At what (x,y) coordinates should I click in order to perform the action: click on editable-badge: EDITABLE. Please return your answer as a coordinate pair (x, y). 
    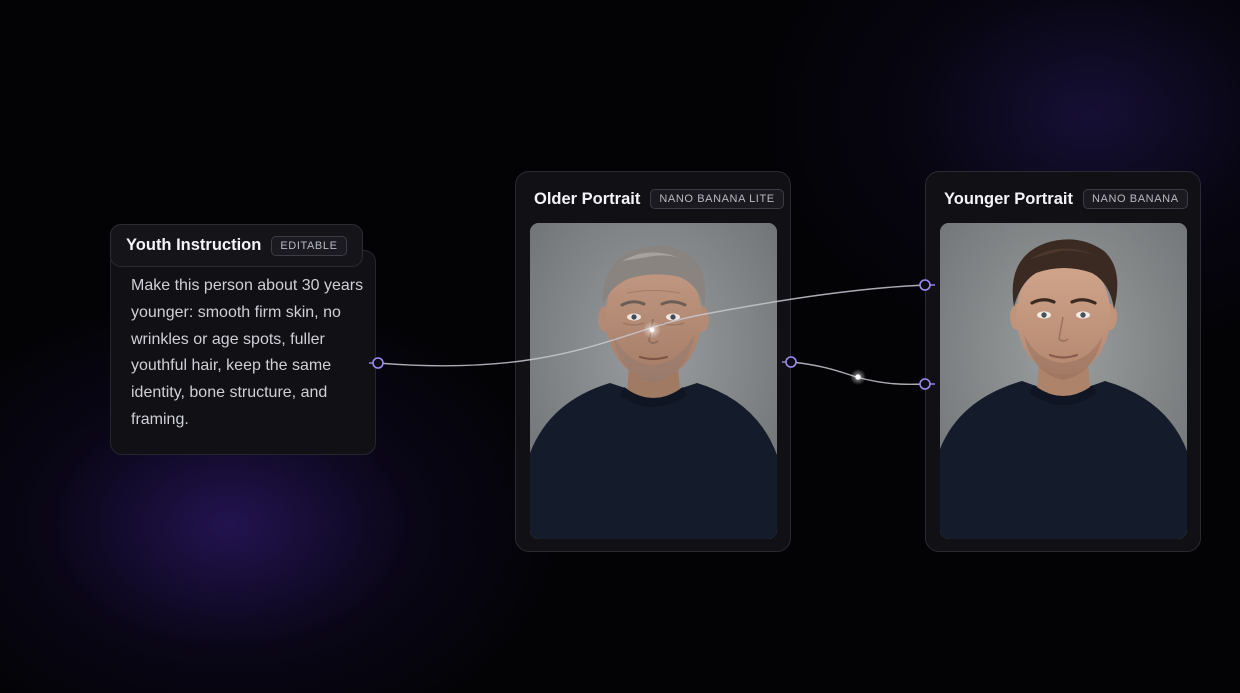
    Looking at the image, I should click on (309, 245).